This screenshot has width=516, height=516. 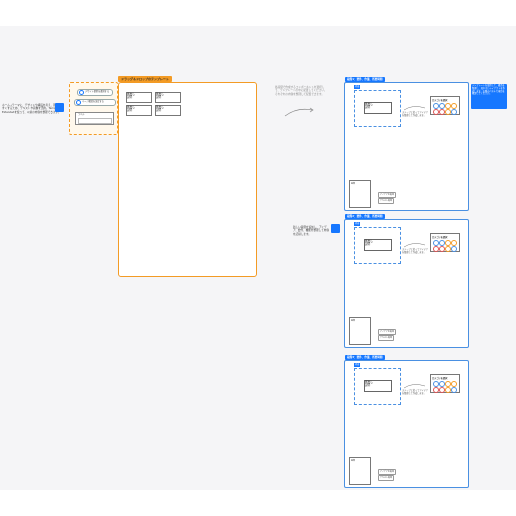 I want to click on stage-callout-note: 新しい段階を追加し、アイデア、要件、機能を整理して内容を記録します。, so click(x=311, y=231).